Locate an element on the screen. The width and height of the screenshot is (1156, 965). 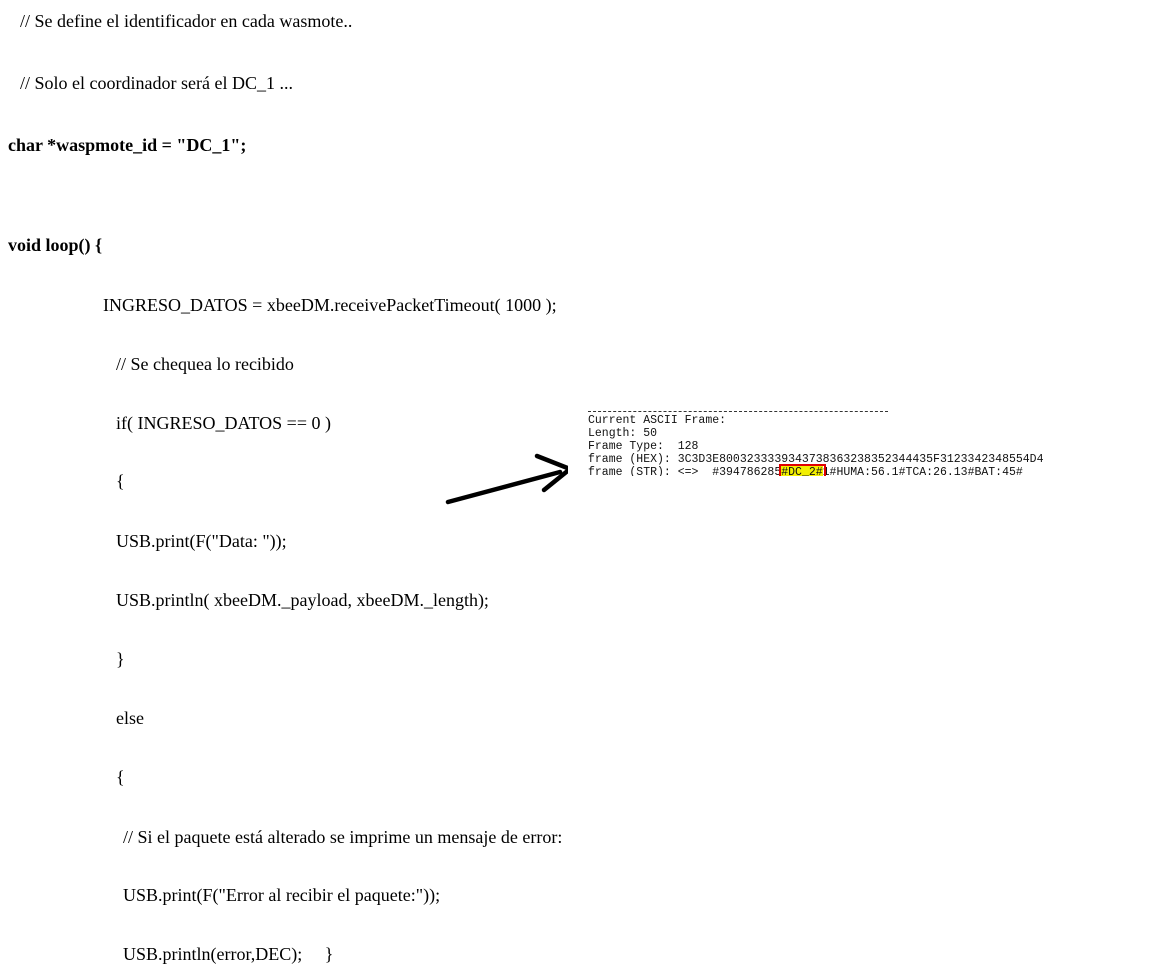
else-keyword: else is located at coordinates (130, 718).